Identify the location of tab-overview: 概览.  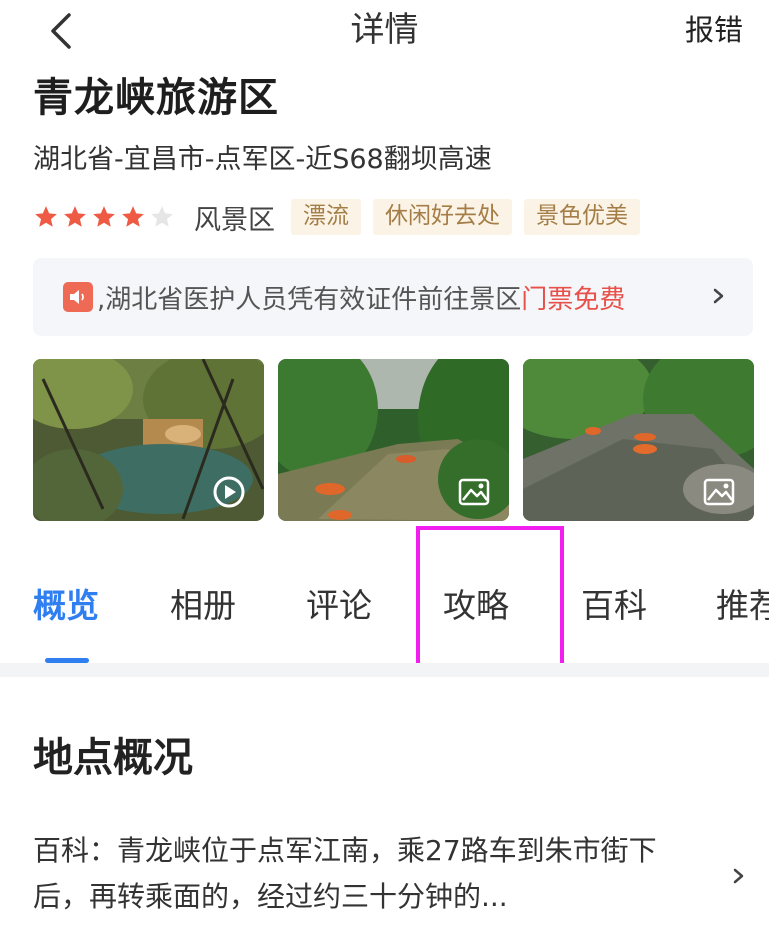
(66, 606).